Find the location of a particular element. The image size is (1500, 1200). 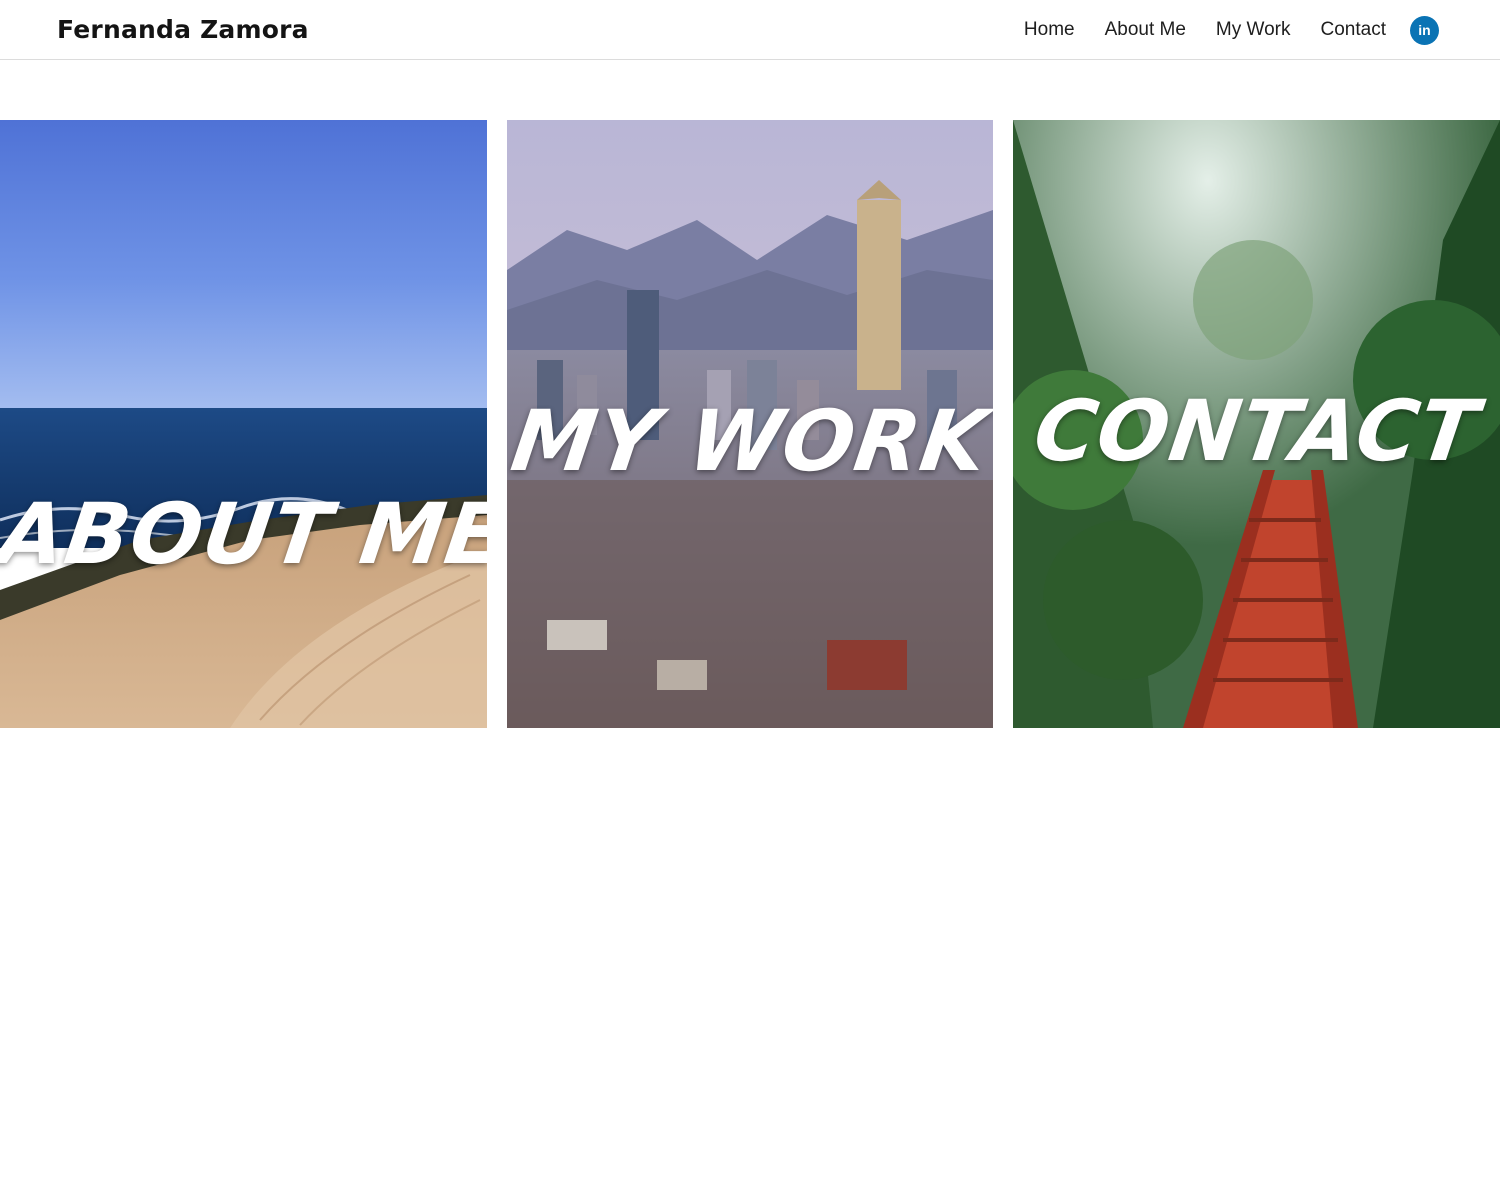

site-title: Fernanda Zamora is located at coordinates (183, 30).